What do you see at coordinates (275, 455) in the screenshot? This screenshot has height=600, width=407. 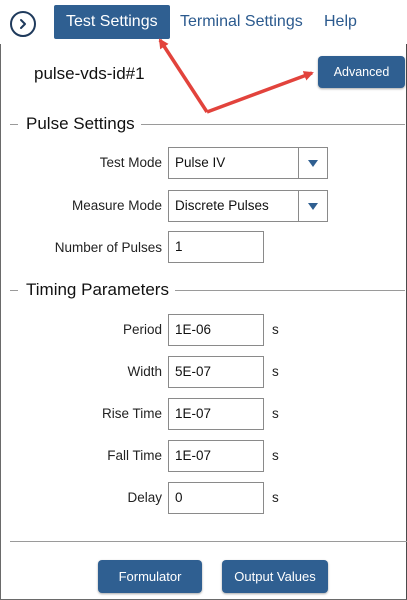 I see `fall-time-unit: s` at bounding box center [275, 455].